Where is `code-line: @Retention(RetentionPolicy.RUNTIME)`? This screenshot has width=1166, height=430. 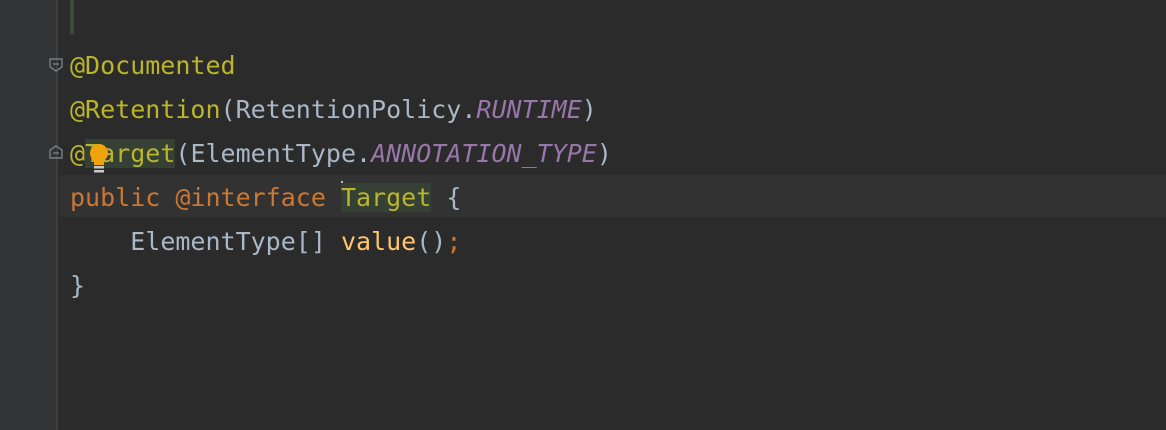
code-line: @Retention(RetentionPolicy.RUNTIME) is located at coordinates (333, 109).